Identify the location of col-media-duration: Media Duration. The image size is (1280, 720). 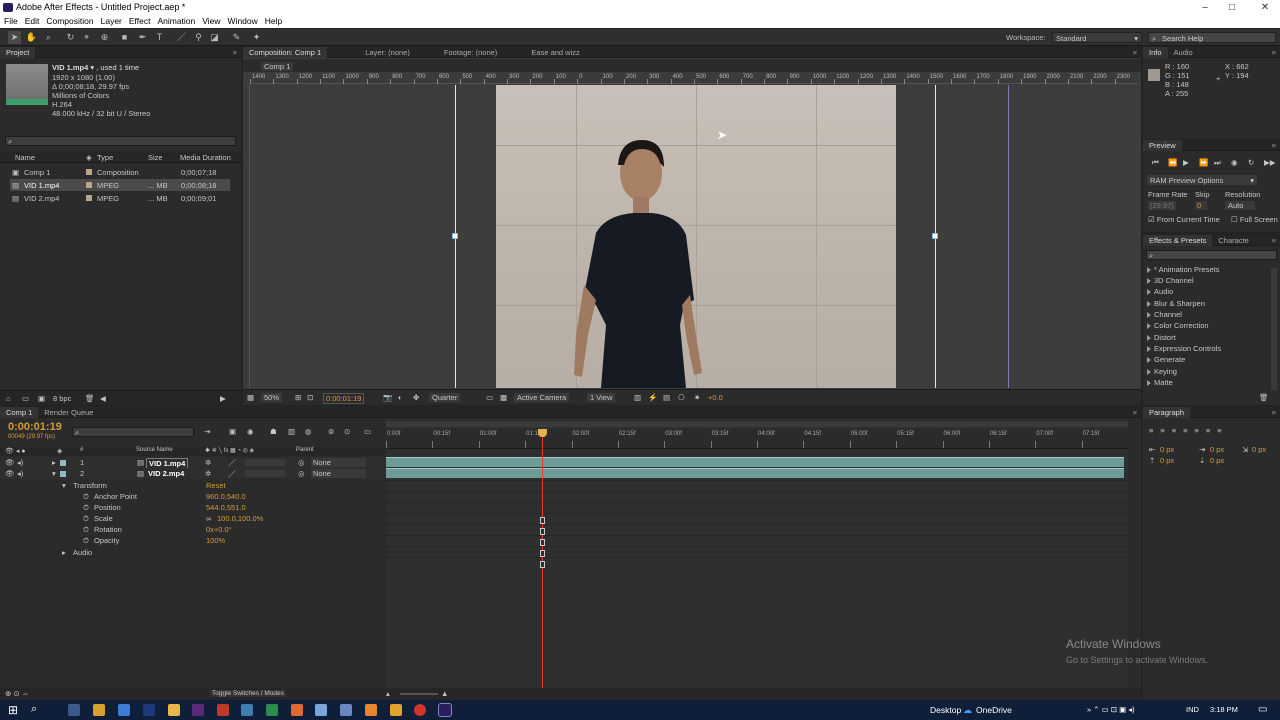
(205, 157).